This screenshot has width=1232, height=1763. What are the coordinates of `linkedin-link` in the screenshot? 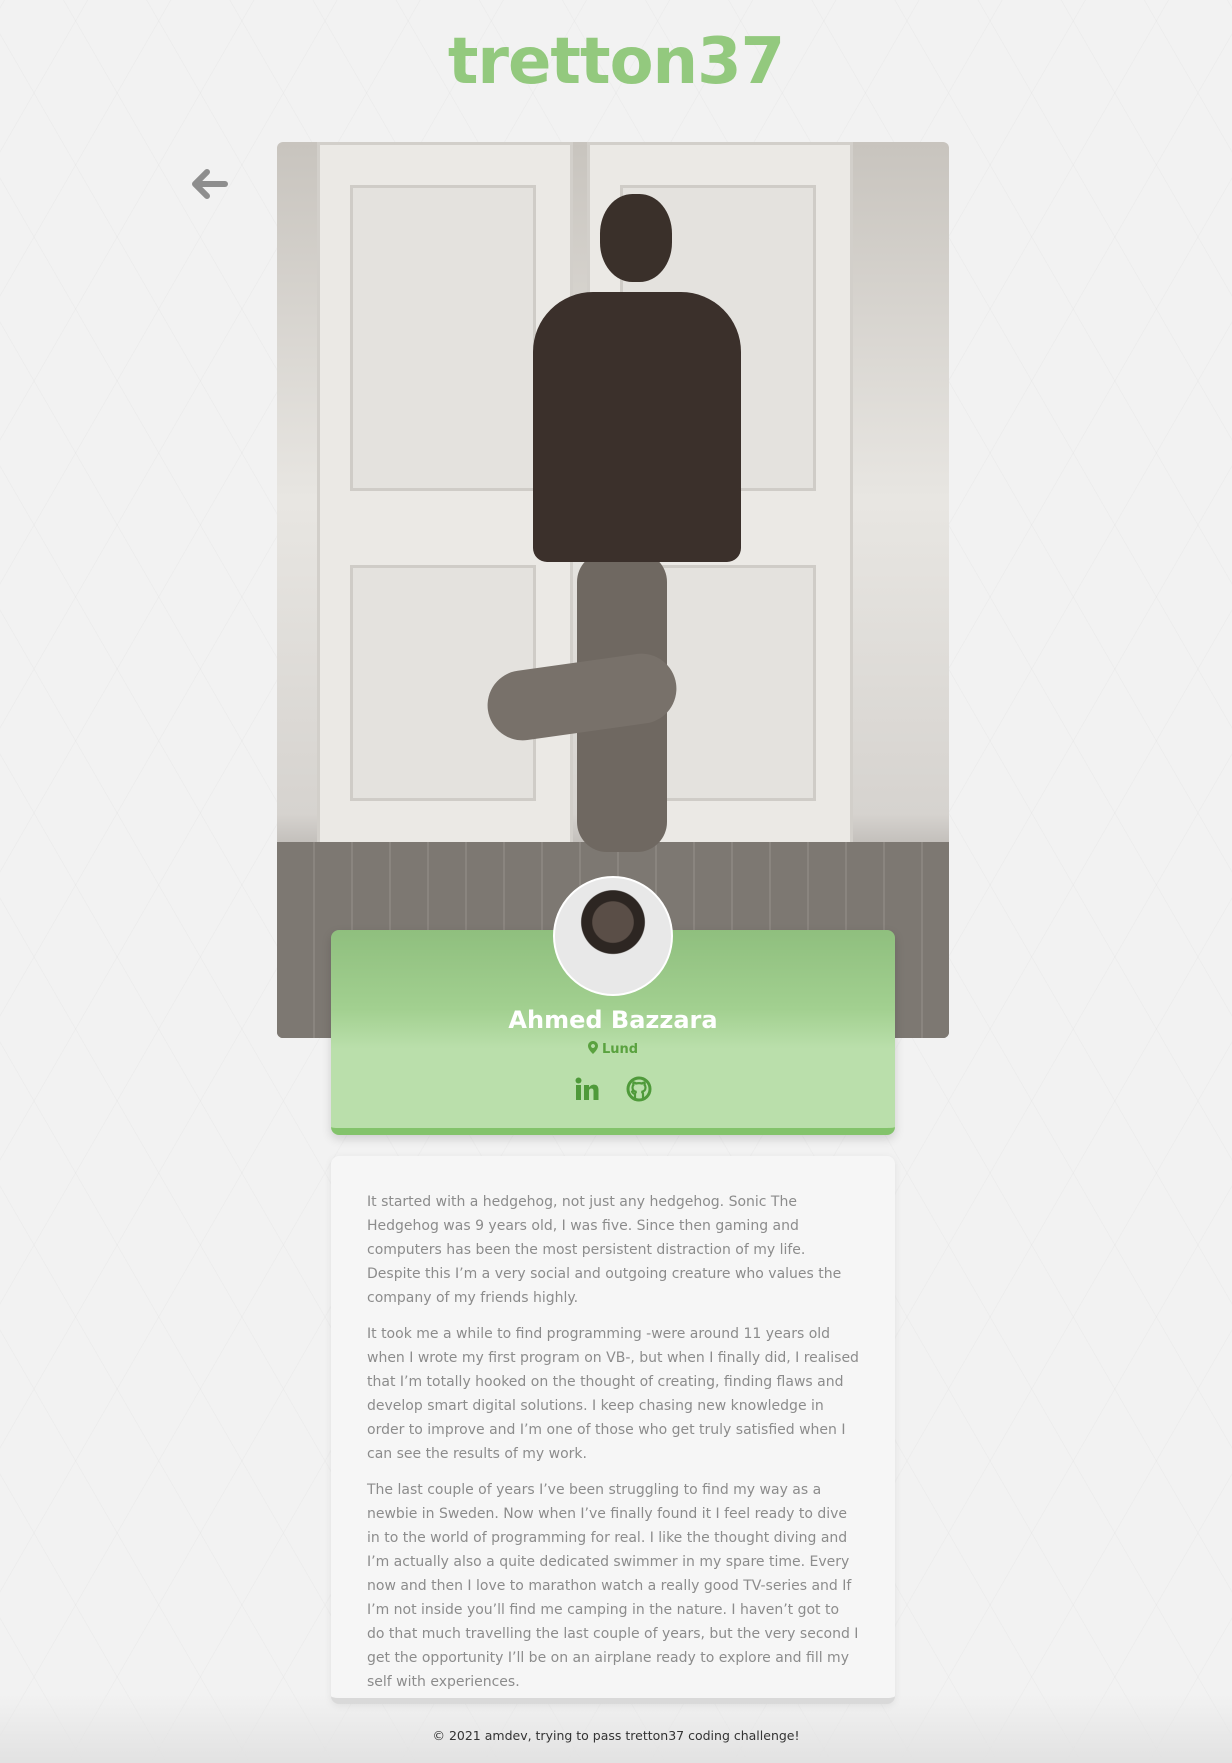 It's located at (587, 1089).